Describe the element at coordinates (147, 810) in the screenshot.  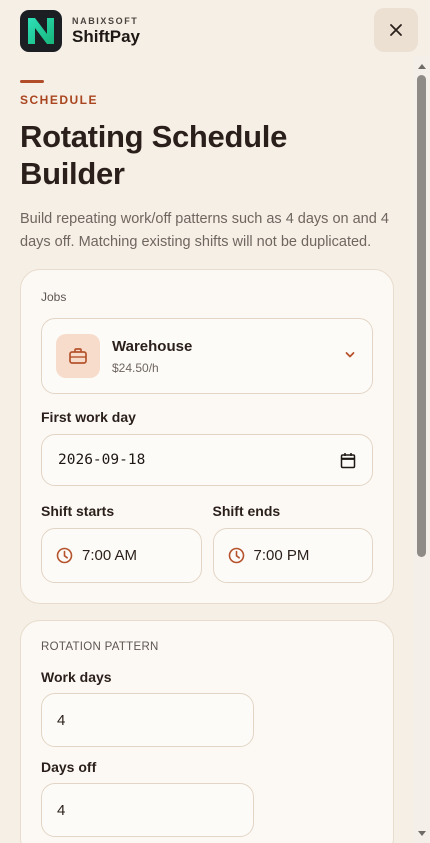
I see `days-off-input: 4` at that location.